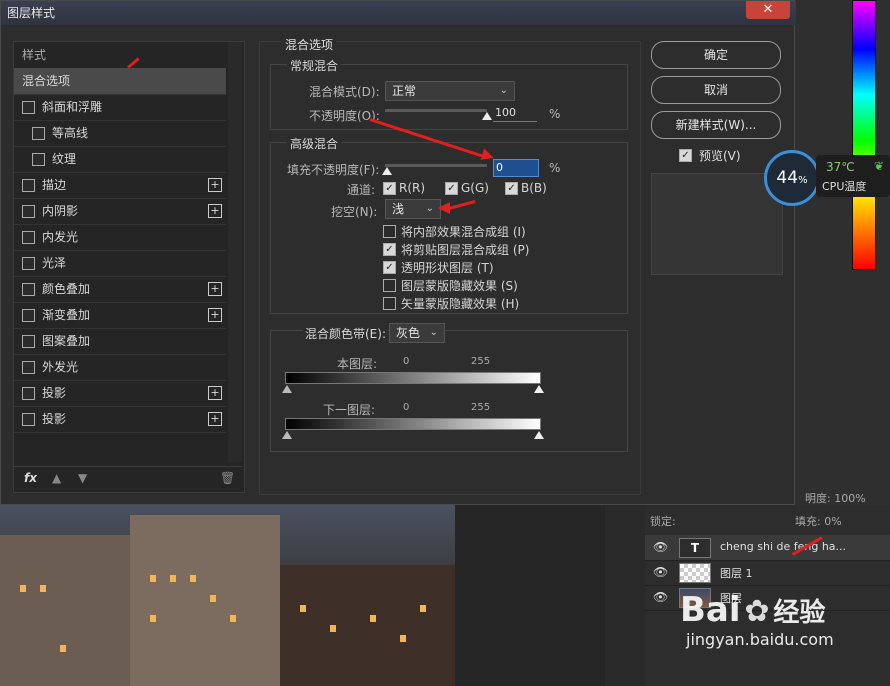  What do you see at coordinates (120, 393) in the screenshot?
I see `style-item-drop-shadow: 投影 +` at bounding box center [120, 393].